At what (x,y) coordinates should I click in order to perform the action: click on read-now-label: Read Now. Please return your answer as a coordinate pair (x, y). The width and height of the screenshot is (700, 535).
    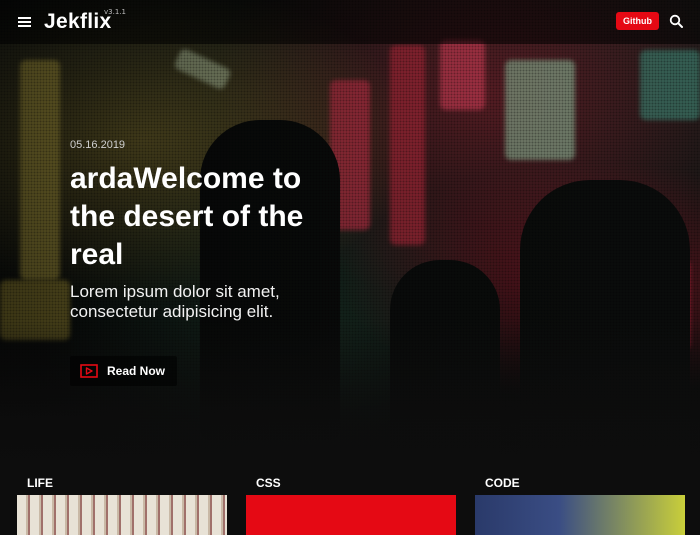
    Looking at the image, I should click on (136, 371).